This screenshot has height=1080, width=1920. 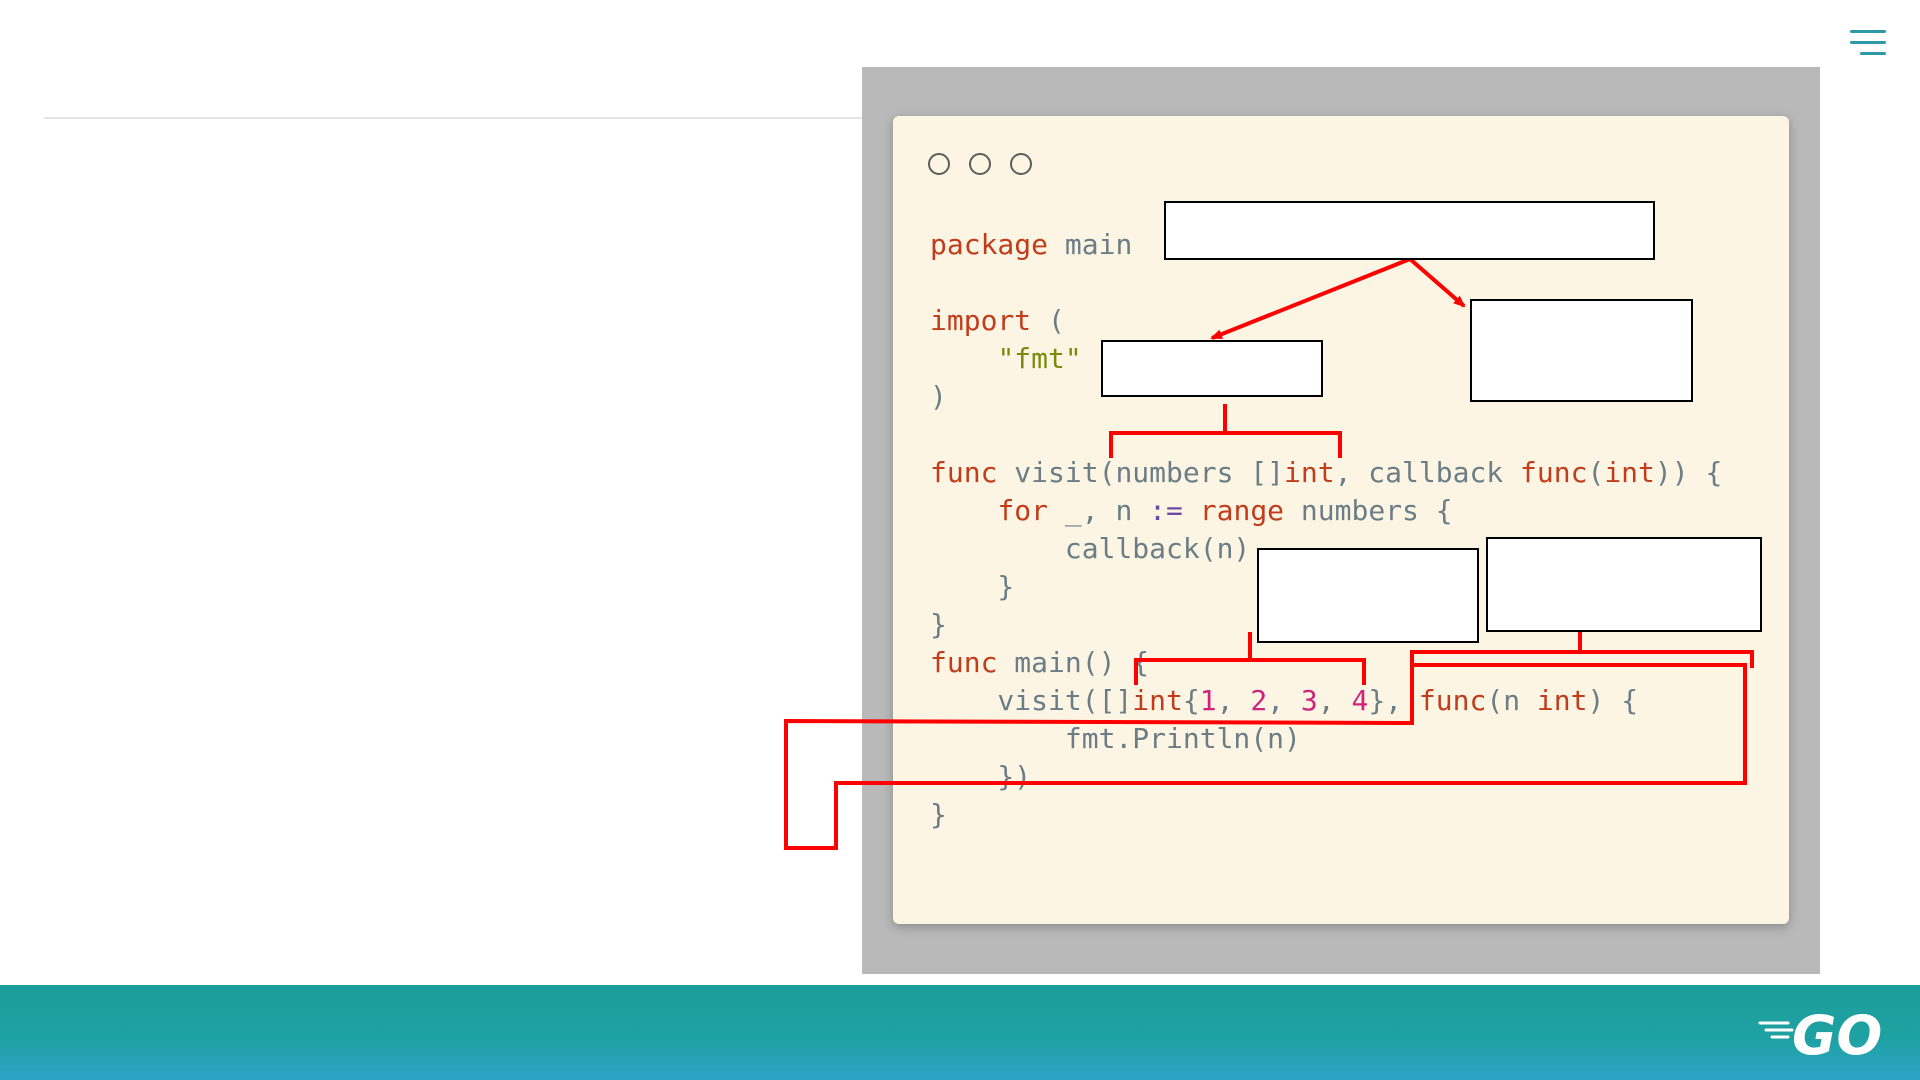 What do you see at coordinates (453, 118) in the screenshot?
I see `title-divider` at bounding box center [453, 118].